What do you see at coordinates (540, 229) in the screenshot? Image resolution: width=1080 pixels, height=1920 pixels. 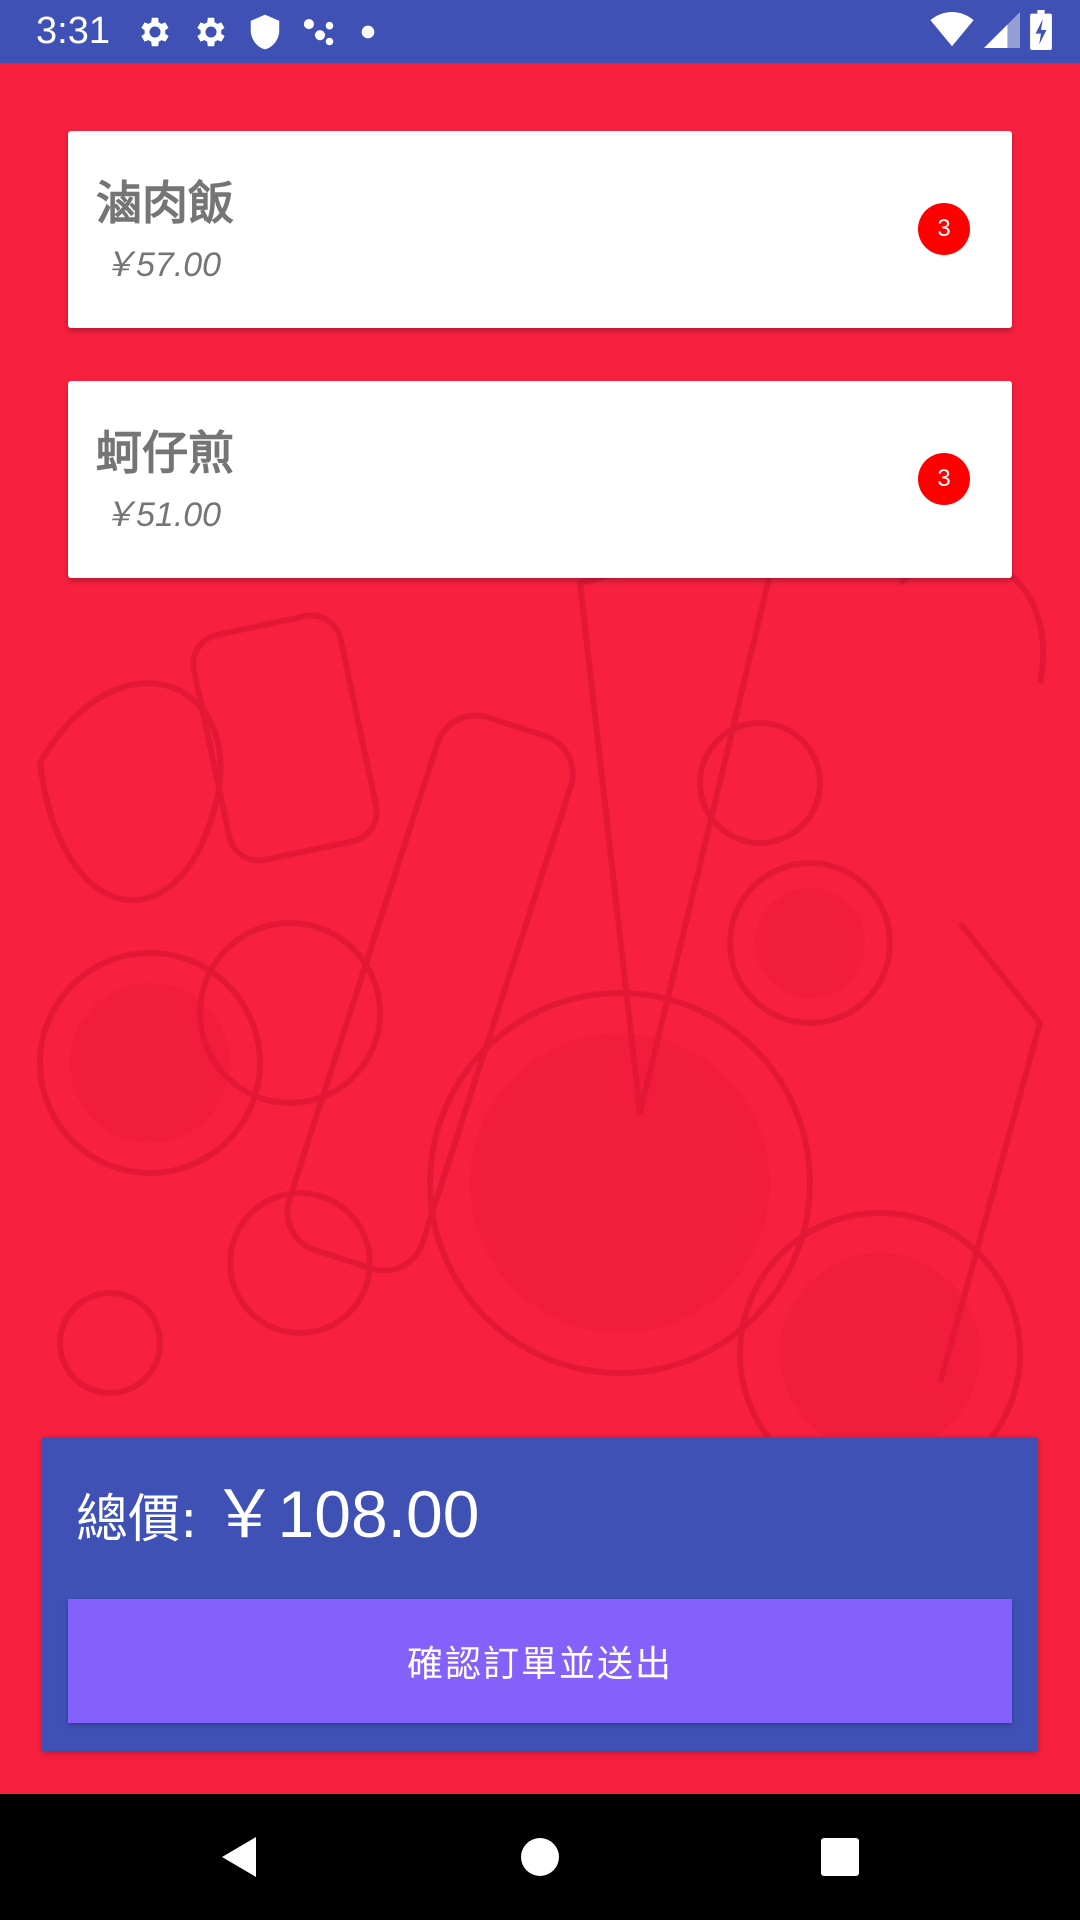 I see `order-item-card: 滷肉飯 ￥57.00 3` at bounding box center [540, 229].